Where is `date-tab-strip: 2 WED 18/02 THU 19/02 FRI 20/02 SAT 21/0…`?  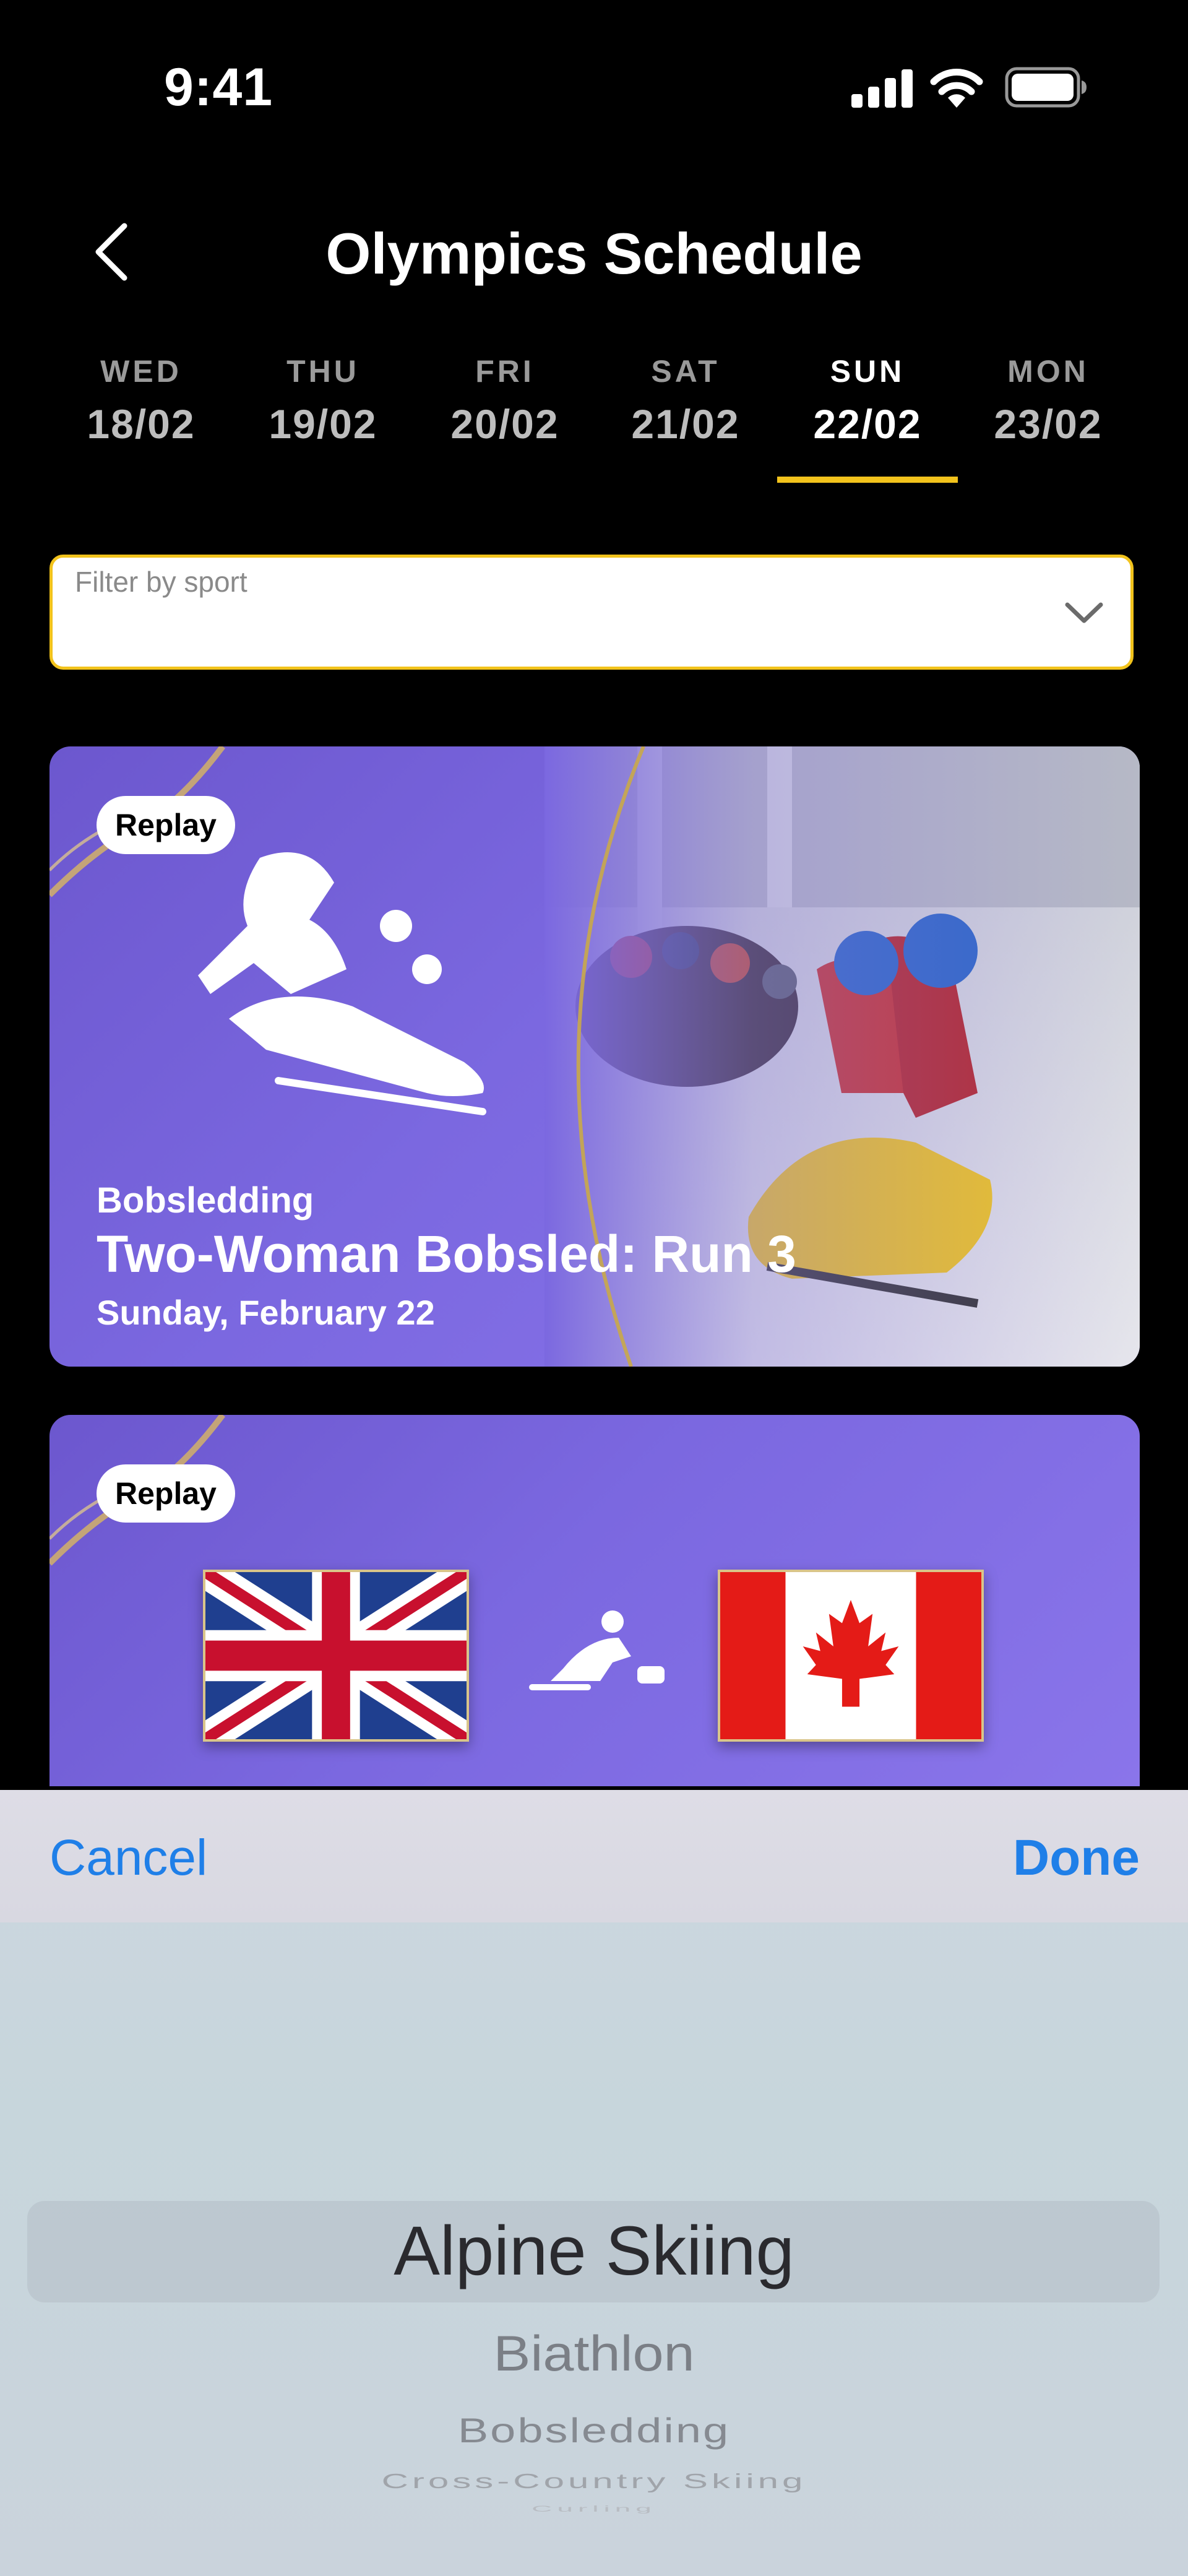
date-tab-strip: 2 WED 18/02 THU 19/02 FRI 20/02 SAT 21/0… is located at coordinates (594, 408).